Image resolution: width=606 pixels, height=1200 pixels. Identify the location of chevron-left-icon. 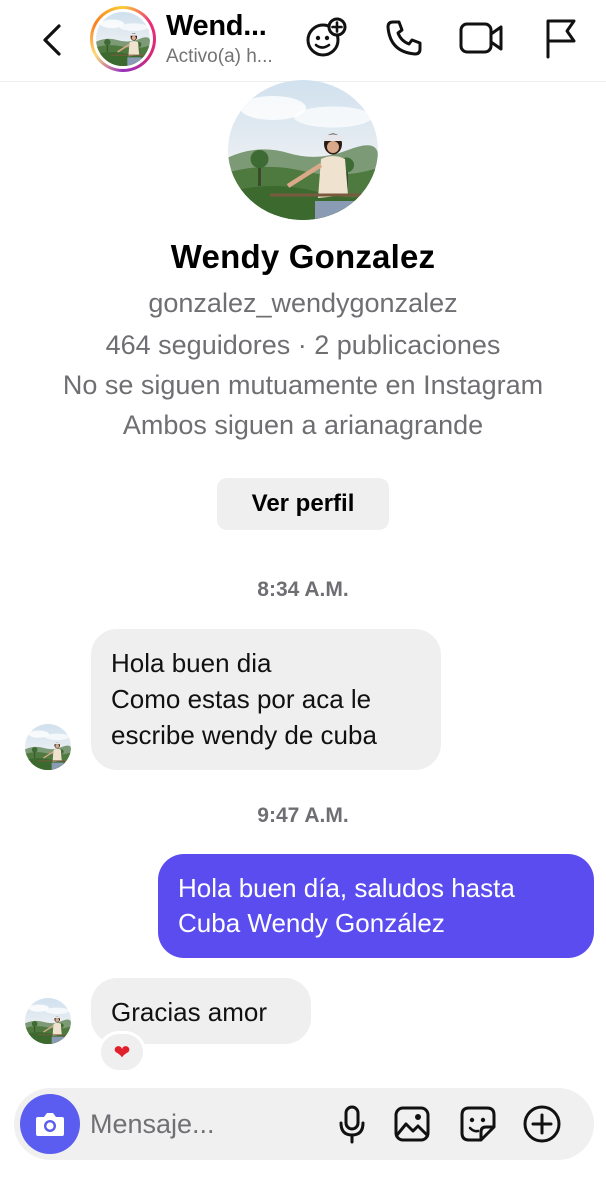
(52, 40).